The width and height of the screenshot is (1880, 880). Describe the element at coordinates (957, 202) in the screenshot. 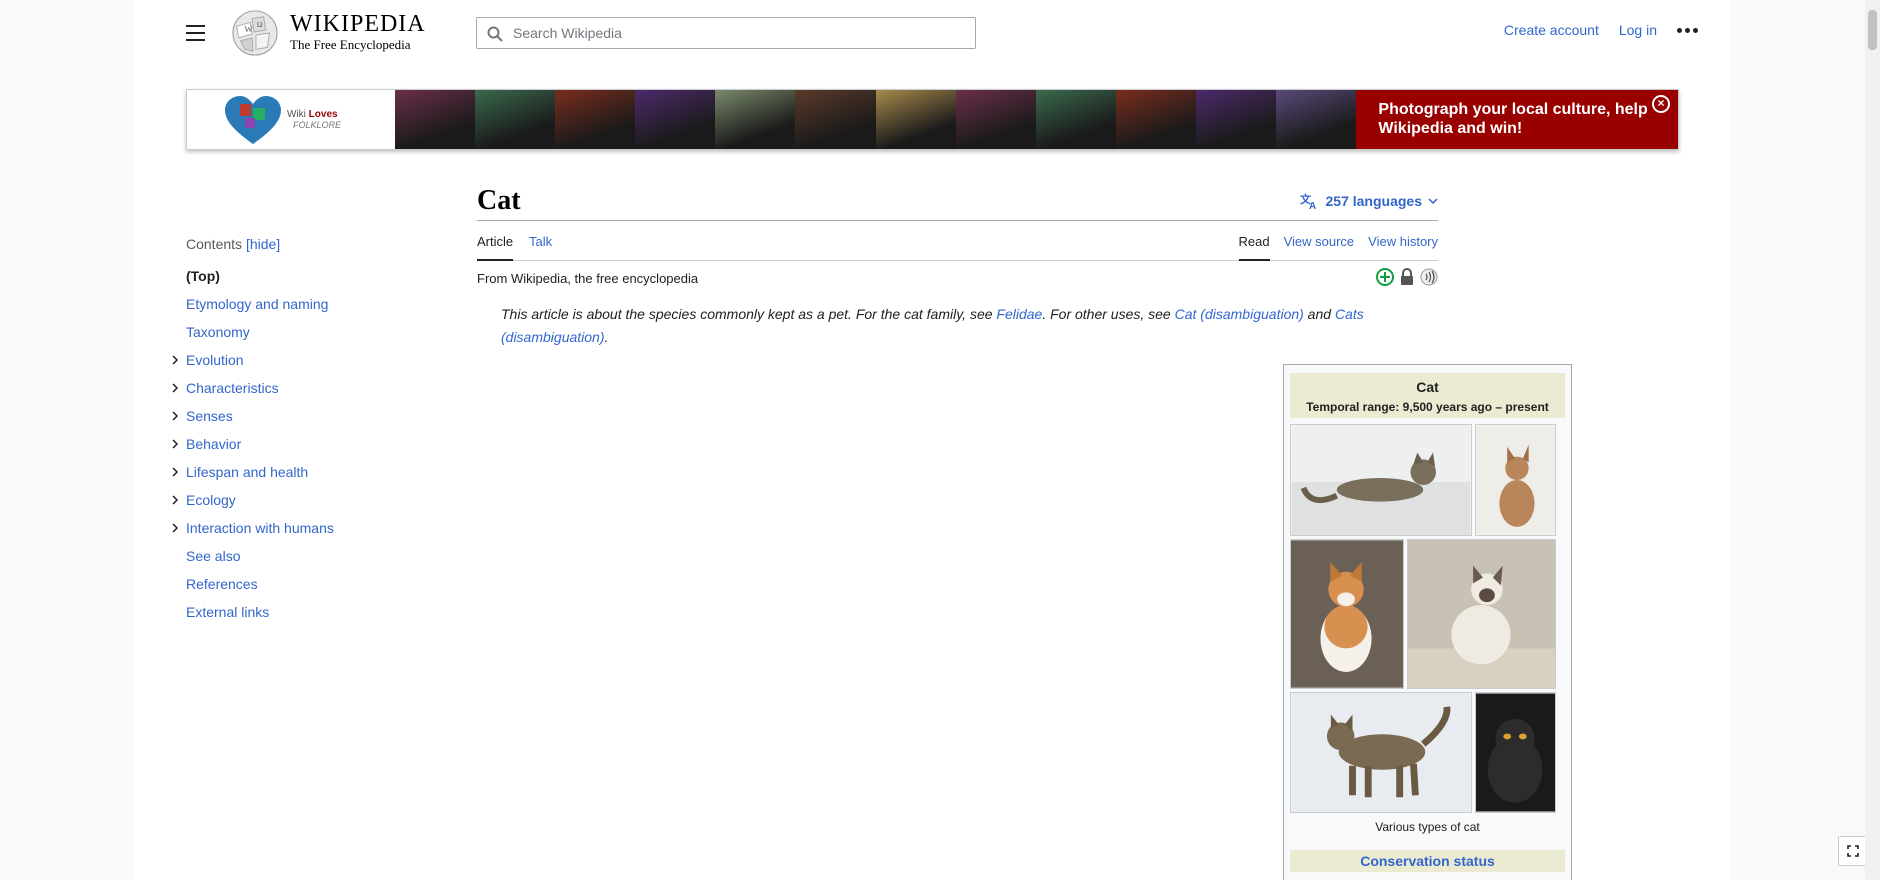

I see `title-row: Cat 文 A 257 languages` at that location.